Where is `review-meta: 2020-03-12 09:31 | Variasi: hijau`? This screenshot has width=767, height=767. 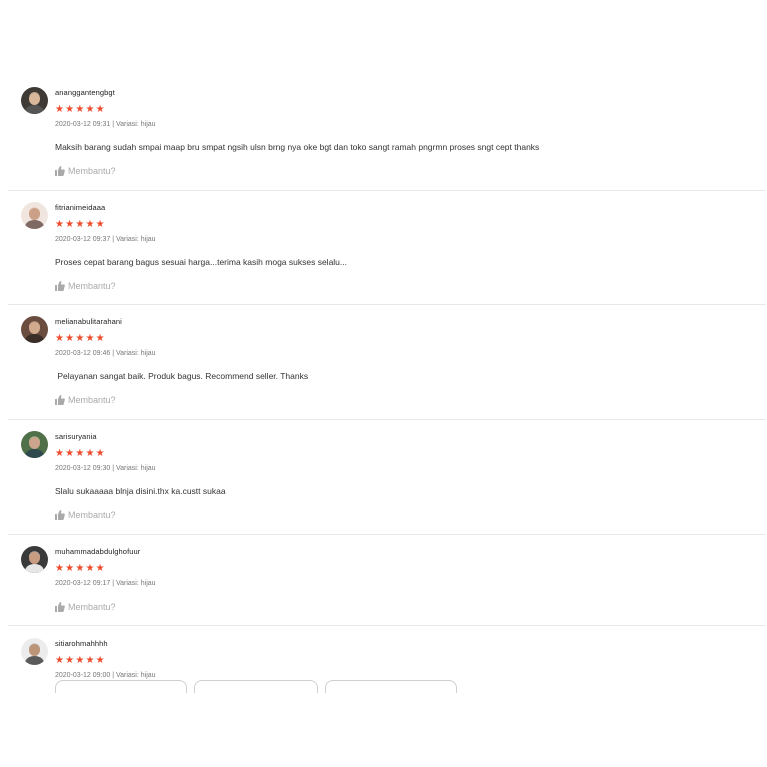 review-meta: 2020-03-12 09:31 | Variasi: hijau is located at coordinates (105, 124).